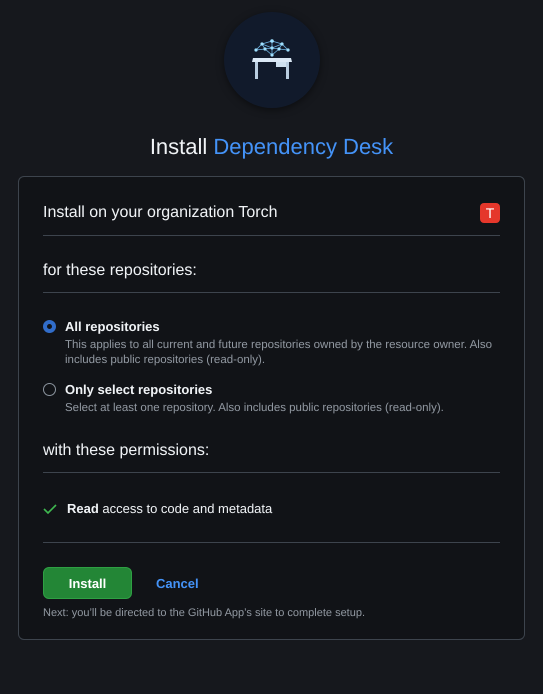 This screenshot has width=543, height=694. Describe the element at coordinates (120, 271) in the screenshot. I see `section-heading: for these repositories:` at that location.